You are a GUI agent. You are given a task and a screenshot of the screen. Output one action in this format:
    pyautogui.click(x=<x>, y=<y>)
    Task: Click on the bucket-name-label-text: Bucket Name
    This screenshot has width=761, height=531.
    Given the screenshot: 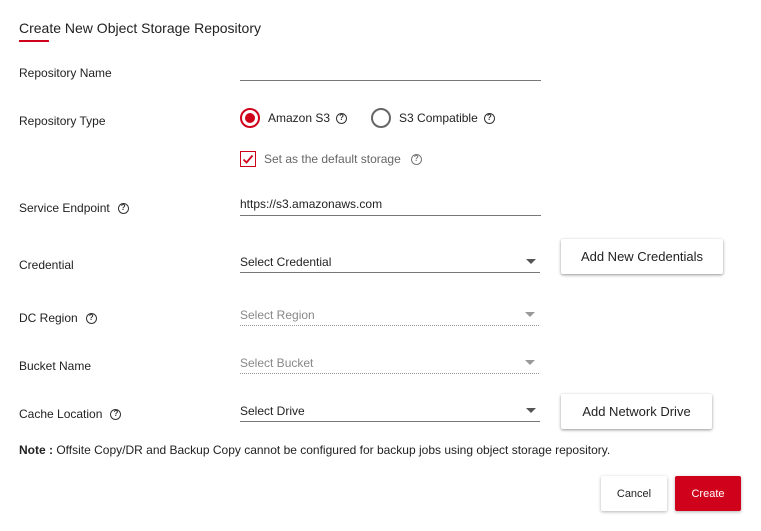 What is the action you would take?
    pyautogui.click(x=55, y=366)
    